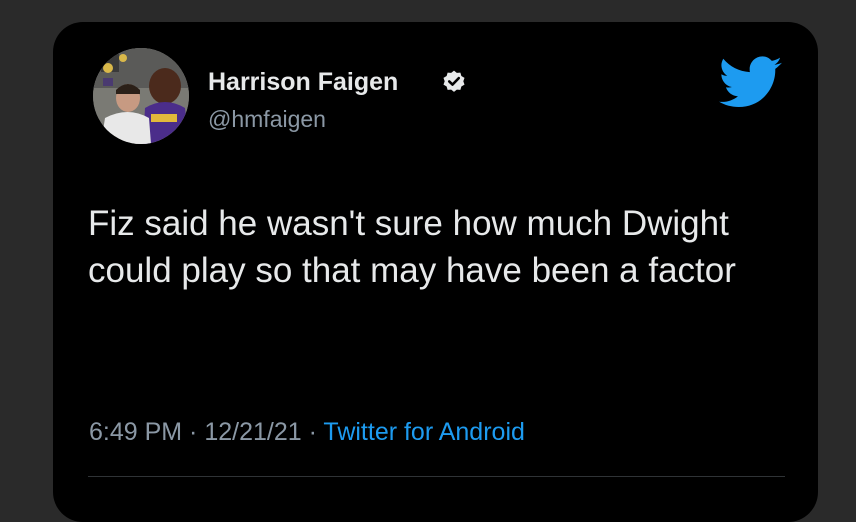  Describe the element at coordinates (252, 432) in the screenshot. I see `tweet-date: 12/21/21` at that location.